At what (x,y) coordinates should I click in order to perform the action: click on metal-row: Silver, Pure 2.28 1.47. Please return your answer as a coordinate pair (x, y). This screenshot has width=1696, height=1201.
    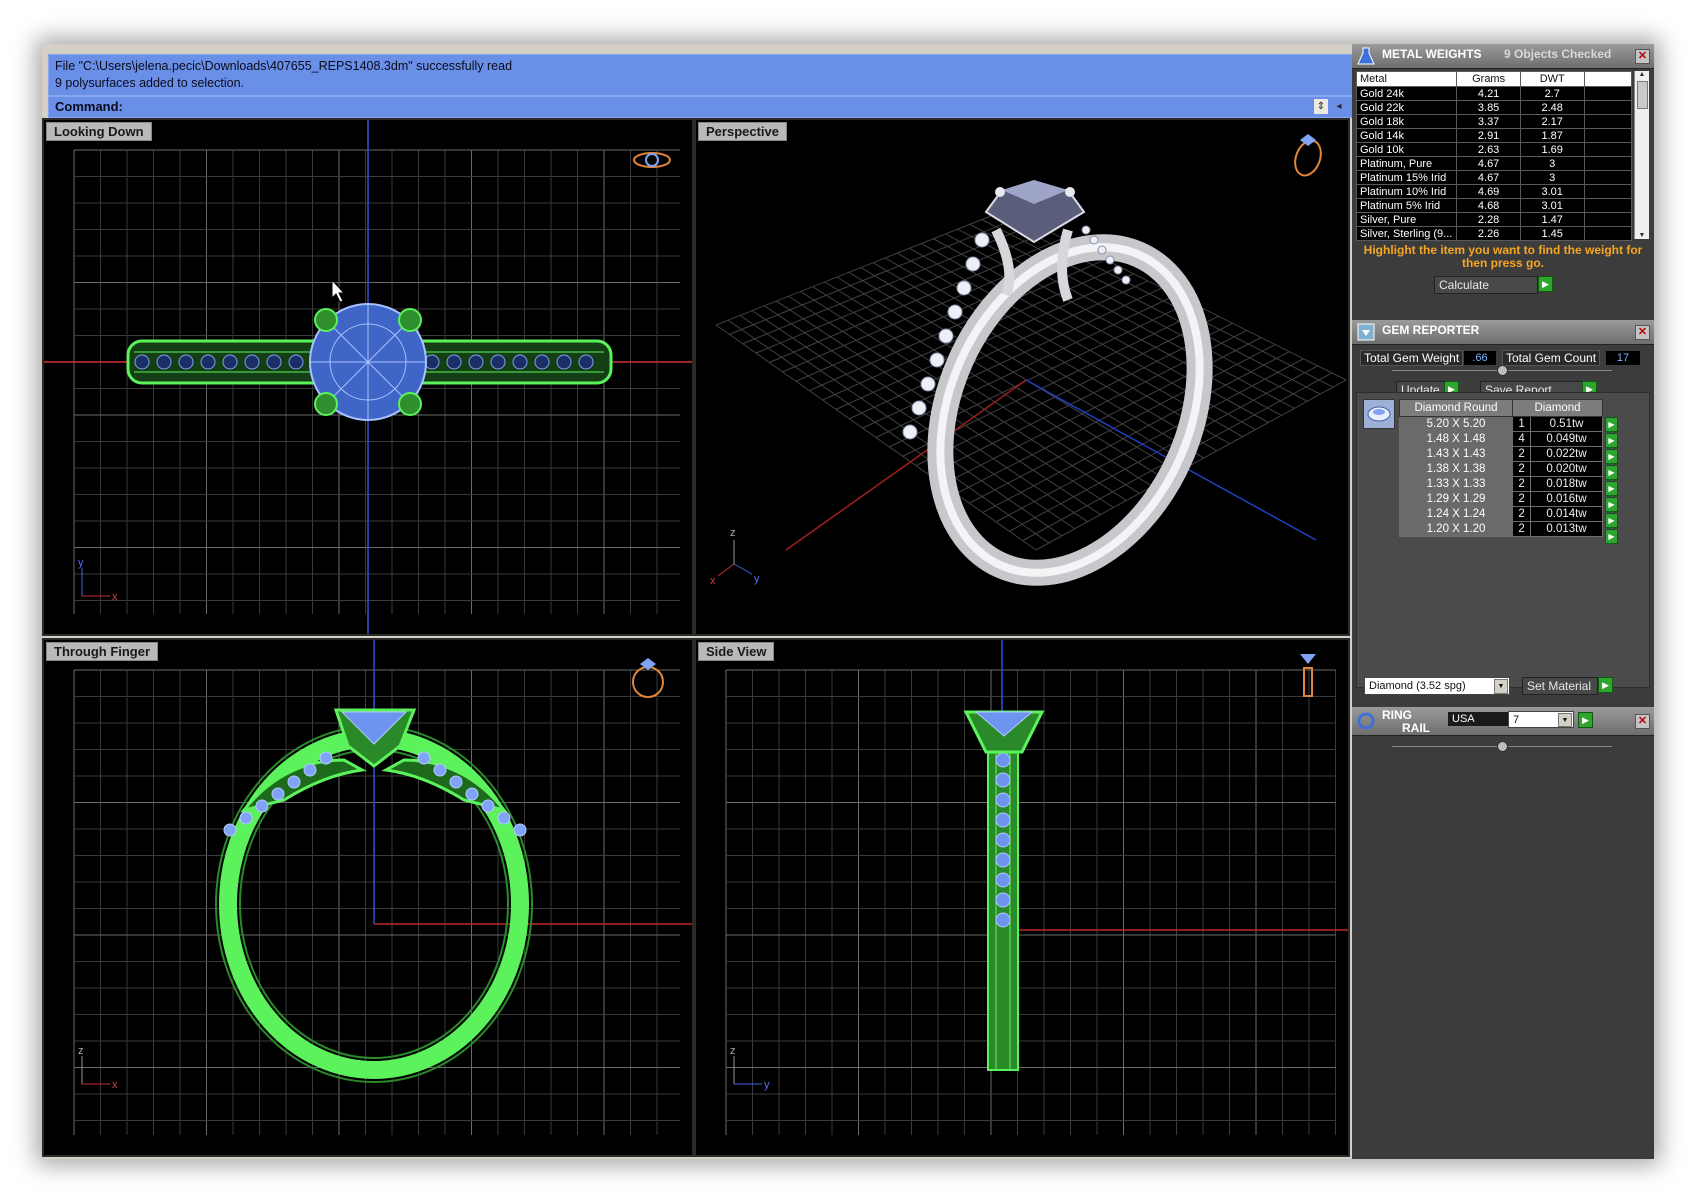
    Looking at the image, I should click on (1494, 219).